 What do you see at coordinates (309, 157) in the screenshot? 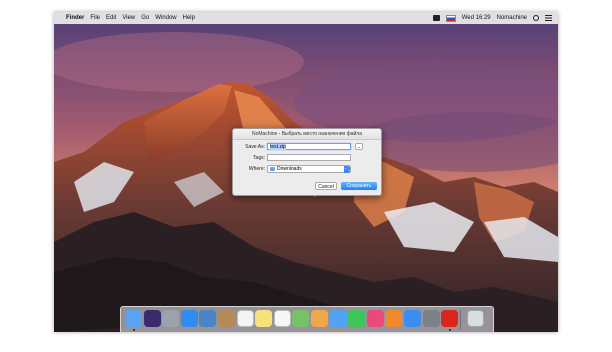
I see `tags-field` at bounding box center [309, 157].